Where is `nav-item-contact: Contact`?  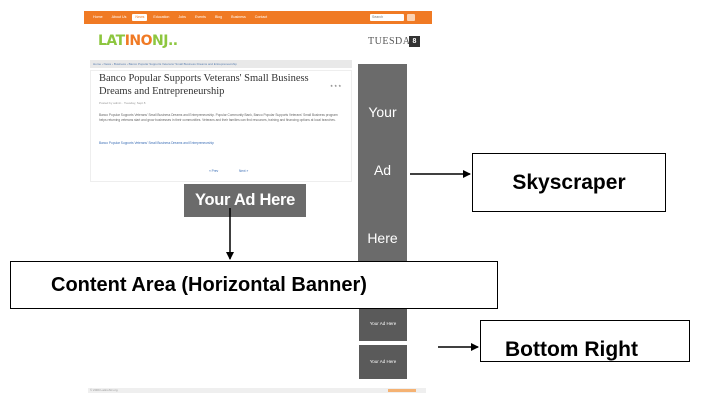 nav-item-contact: Contact is located at coordinates (261, 17).